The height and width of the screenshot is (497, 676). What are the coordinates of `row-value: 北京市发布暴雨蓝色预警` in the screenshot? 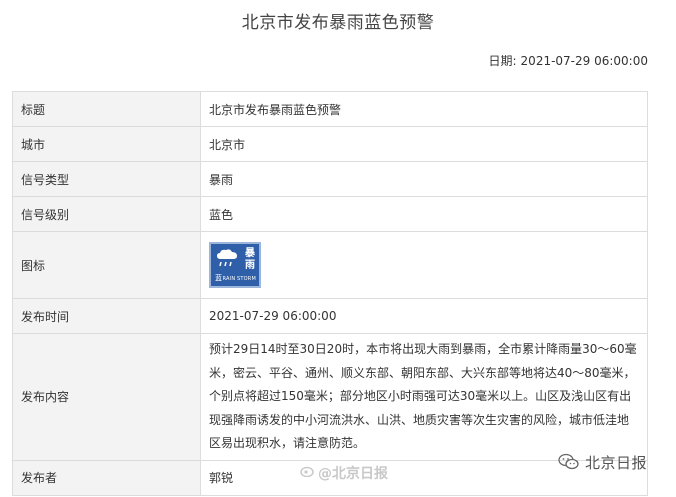 It's located at (424, 109).